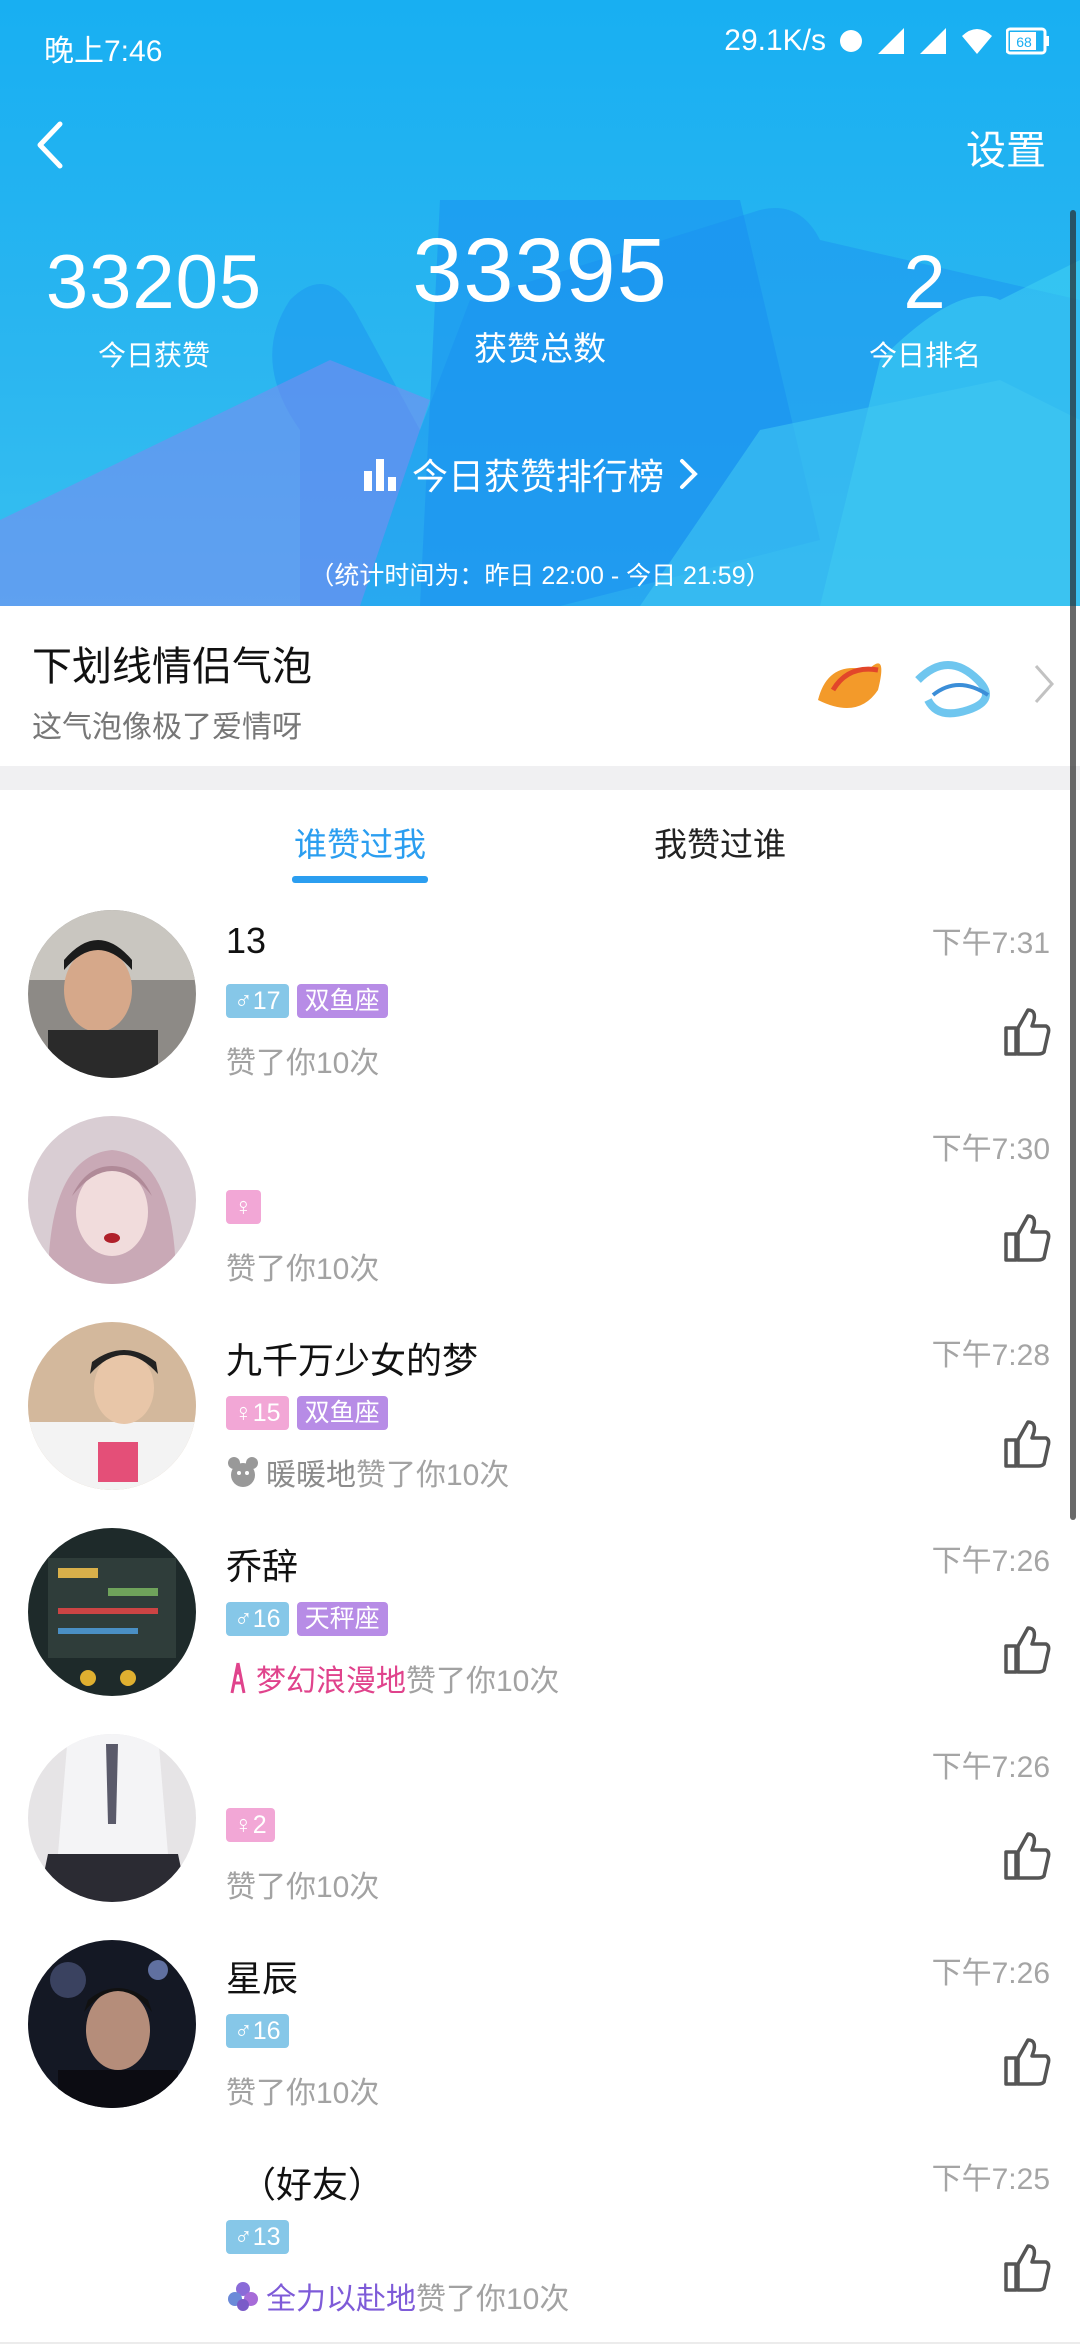 The width and height of the screenshot is (1080, 2344). What do you see at coordinates (238, 1678) in the screenshot?
I see `eiffel-tower-icon` at bounding box center [238, 1678].